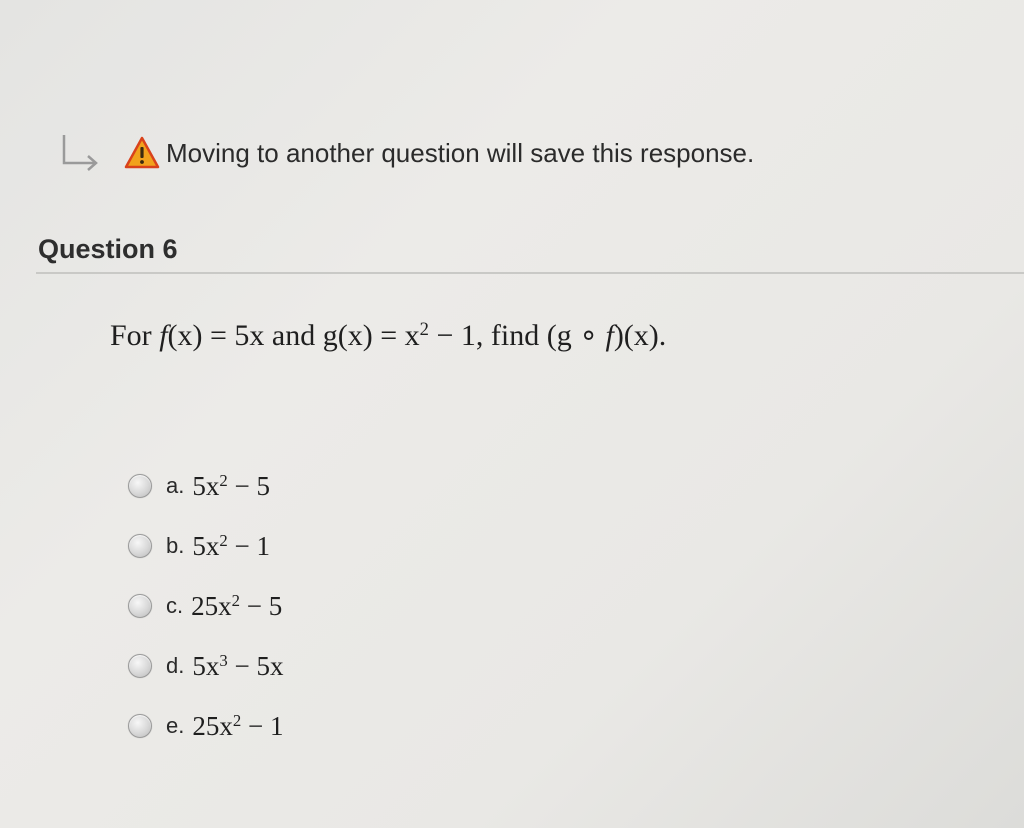  I want to click on divider, so click(530, 273).